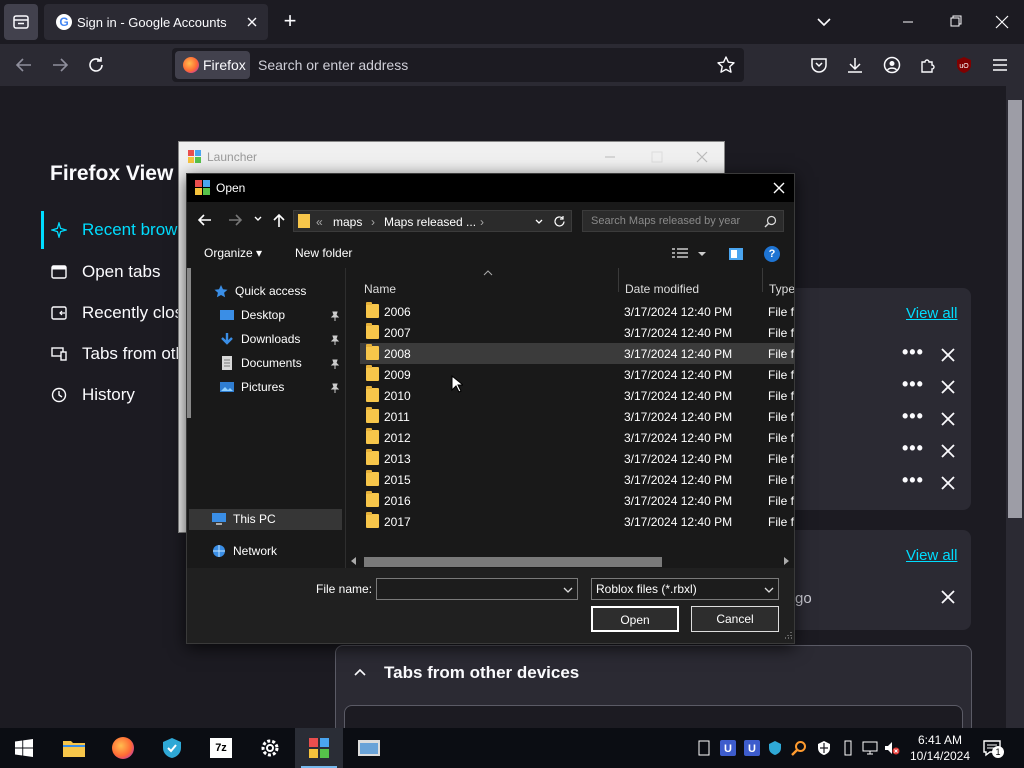  What do you see at coordinates (685, 589) in the screenshot?
I see `file-type-select: Roblox files (*.rbxl)` at bounding box center [685, 589].